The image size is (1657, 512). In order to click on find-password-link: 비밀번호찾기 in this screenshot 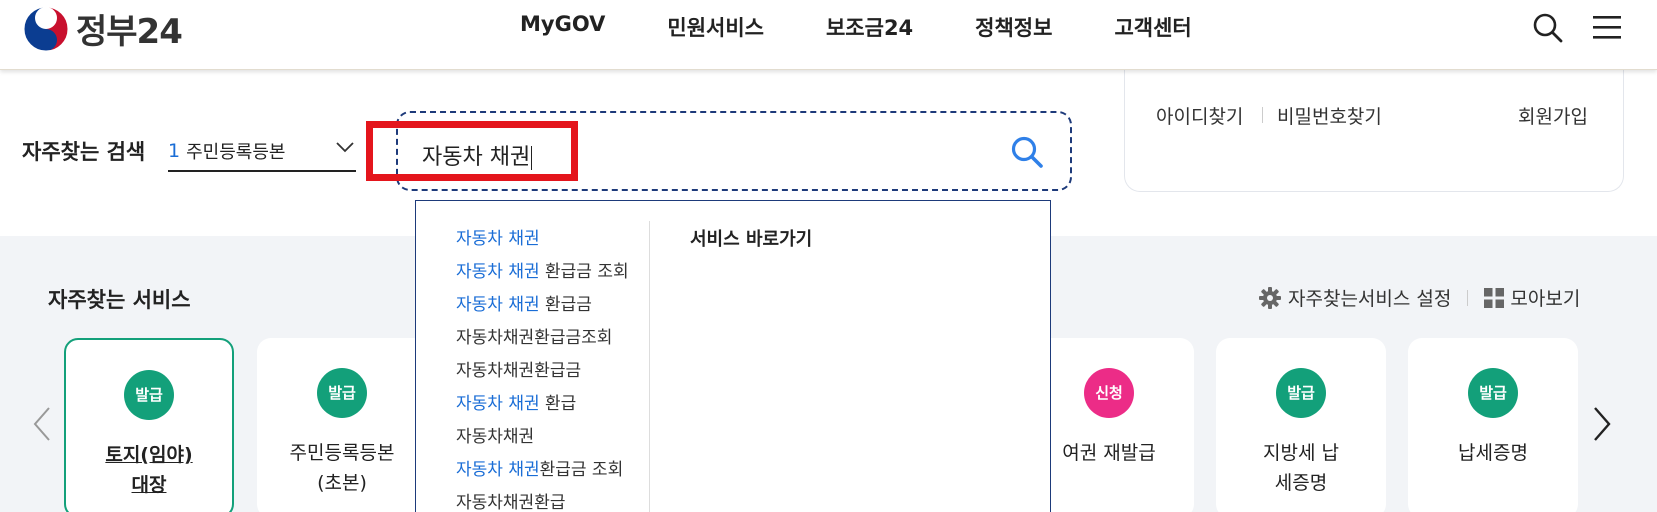, I will do `click(1329, 115)`.